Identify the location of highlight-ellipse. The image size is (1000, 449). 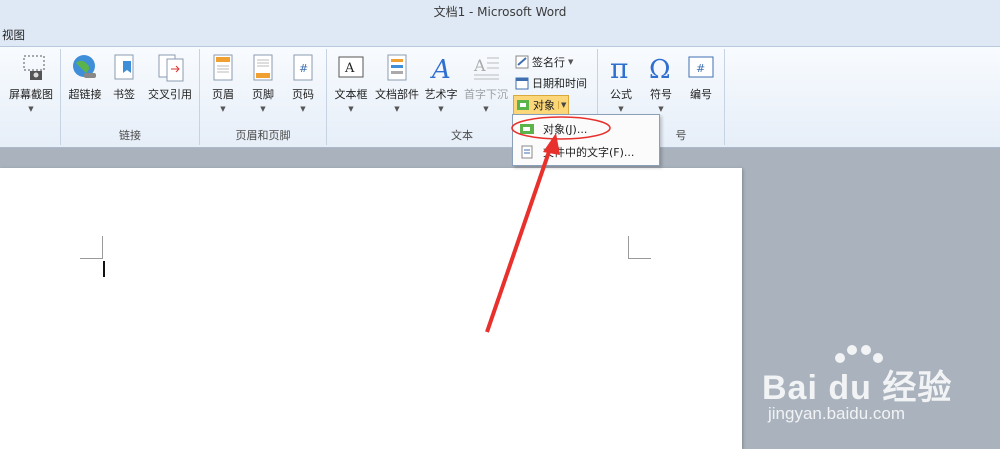
(561, 128).